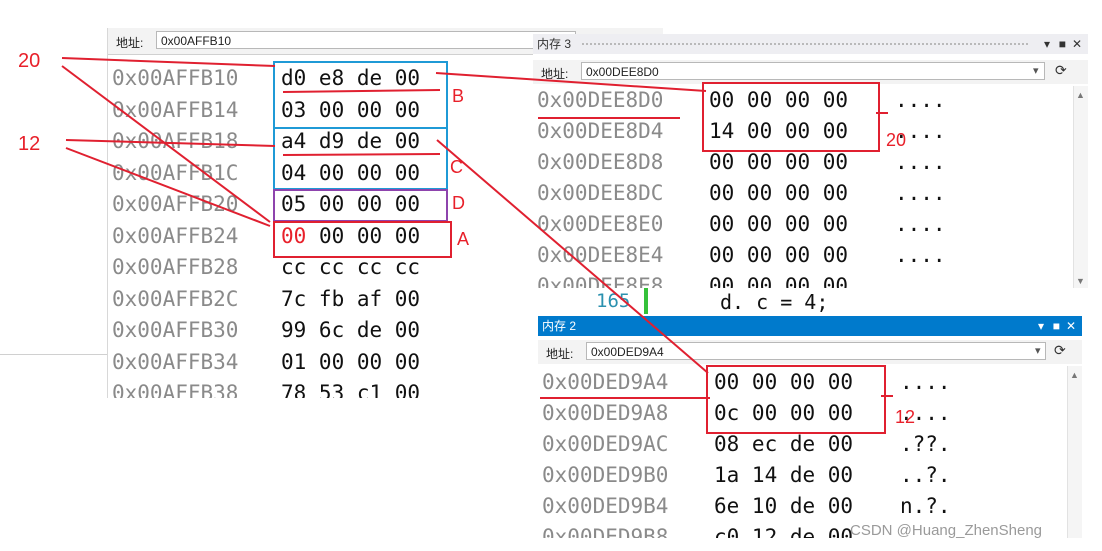  What do you see at coordinates (456, 167) in the screenshot?
I see `annotation-C: C` at bounding box center [456, 167].